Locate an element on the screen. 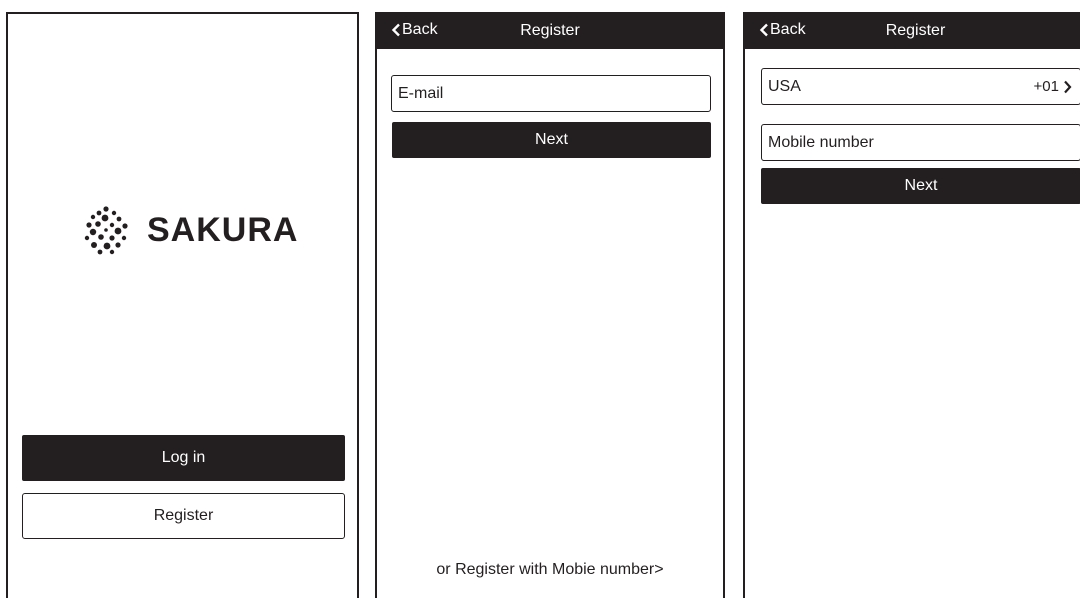 The image size is (1080, 598). login-button: Log in is located at coordinates (183, 458).